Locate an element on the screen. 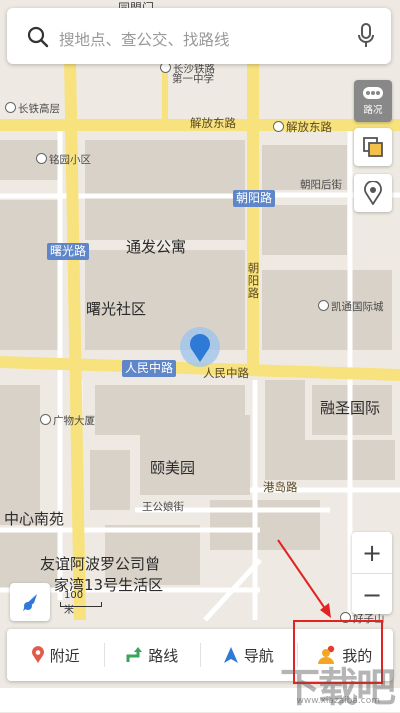  tab-nearby-label: 附近 is located at coordinates (64, 655).